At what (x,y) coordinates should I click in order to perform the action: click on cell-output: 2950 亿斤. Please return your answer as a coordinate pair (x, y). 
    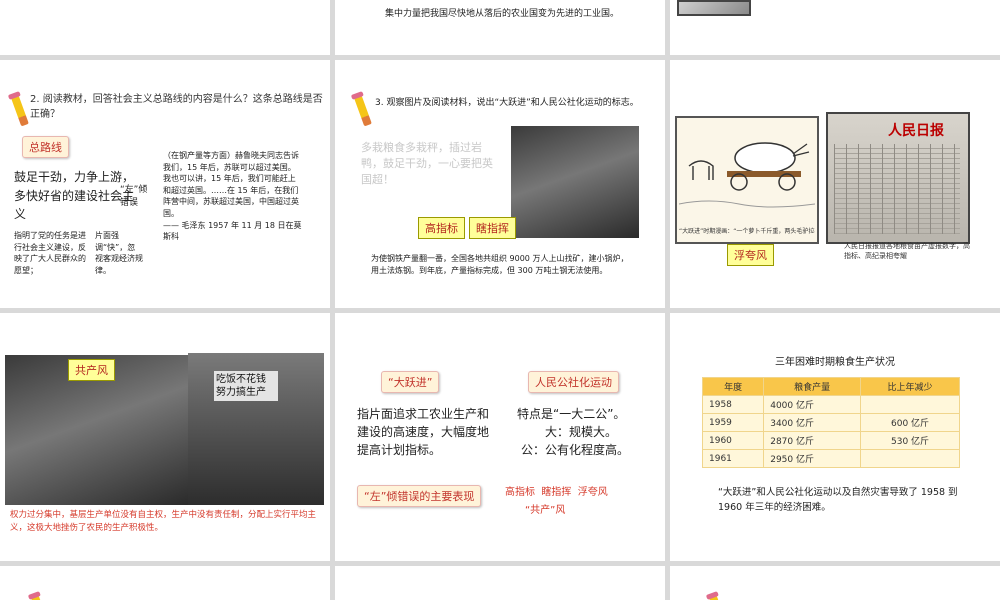
    Looking at the image, I should click on (812, 458).